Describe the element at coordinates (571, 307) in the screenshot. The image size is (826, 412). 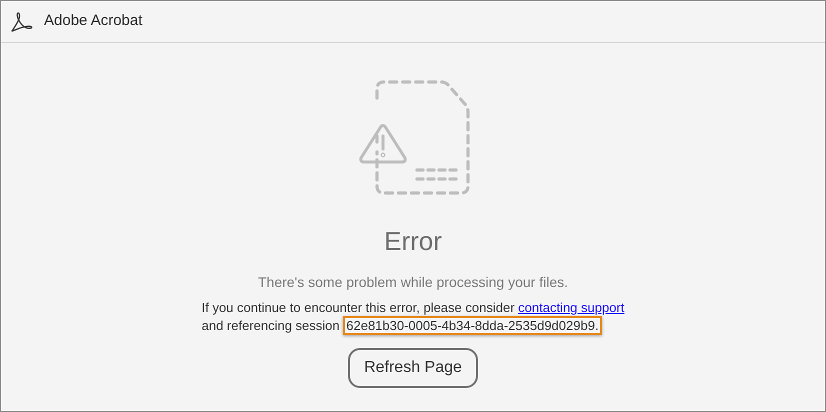
I see `contact-support-link: contacting support` at that location.